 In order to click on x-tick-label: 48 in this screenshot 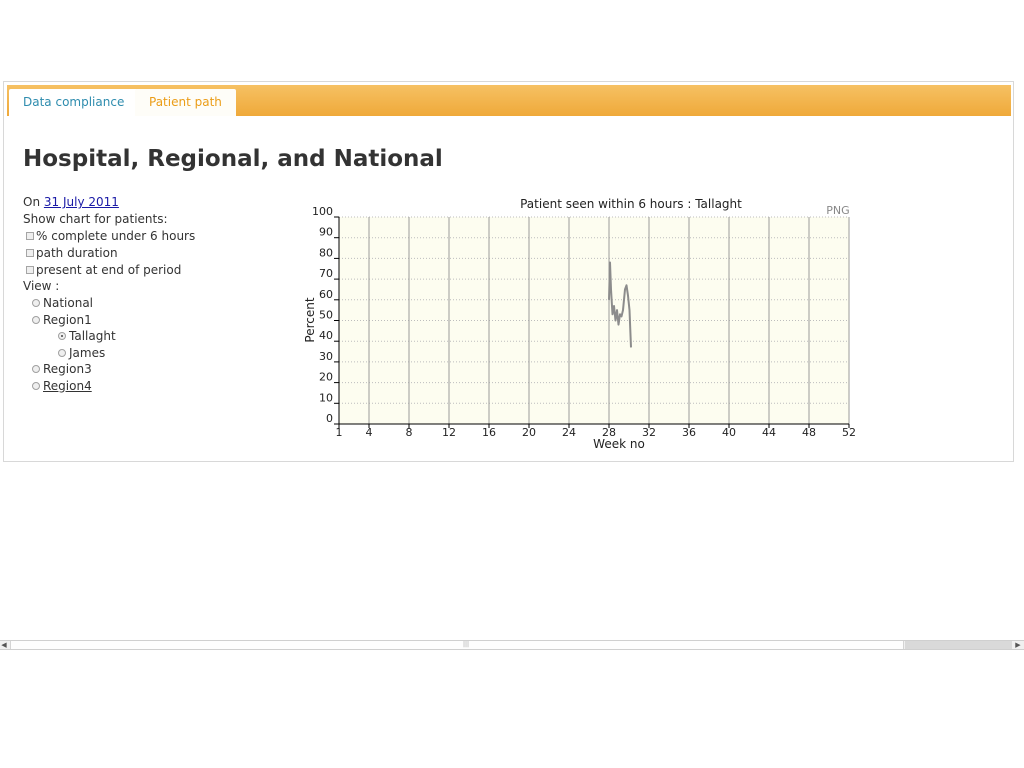, I will do `click(809, 432)`.